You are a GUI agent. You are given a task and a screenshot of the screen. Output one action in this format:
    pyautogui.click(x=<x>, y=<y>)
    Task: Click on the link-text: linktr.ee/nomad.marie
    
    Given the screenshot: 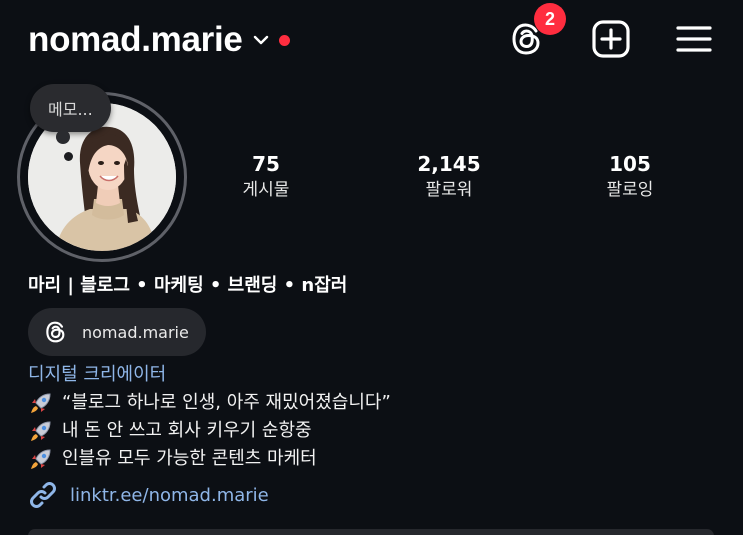 What is the action you would take?
    pyautogui.click(x=169, y=495)
    